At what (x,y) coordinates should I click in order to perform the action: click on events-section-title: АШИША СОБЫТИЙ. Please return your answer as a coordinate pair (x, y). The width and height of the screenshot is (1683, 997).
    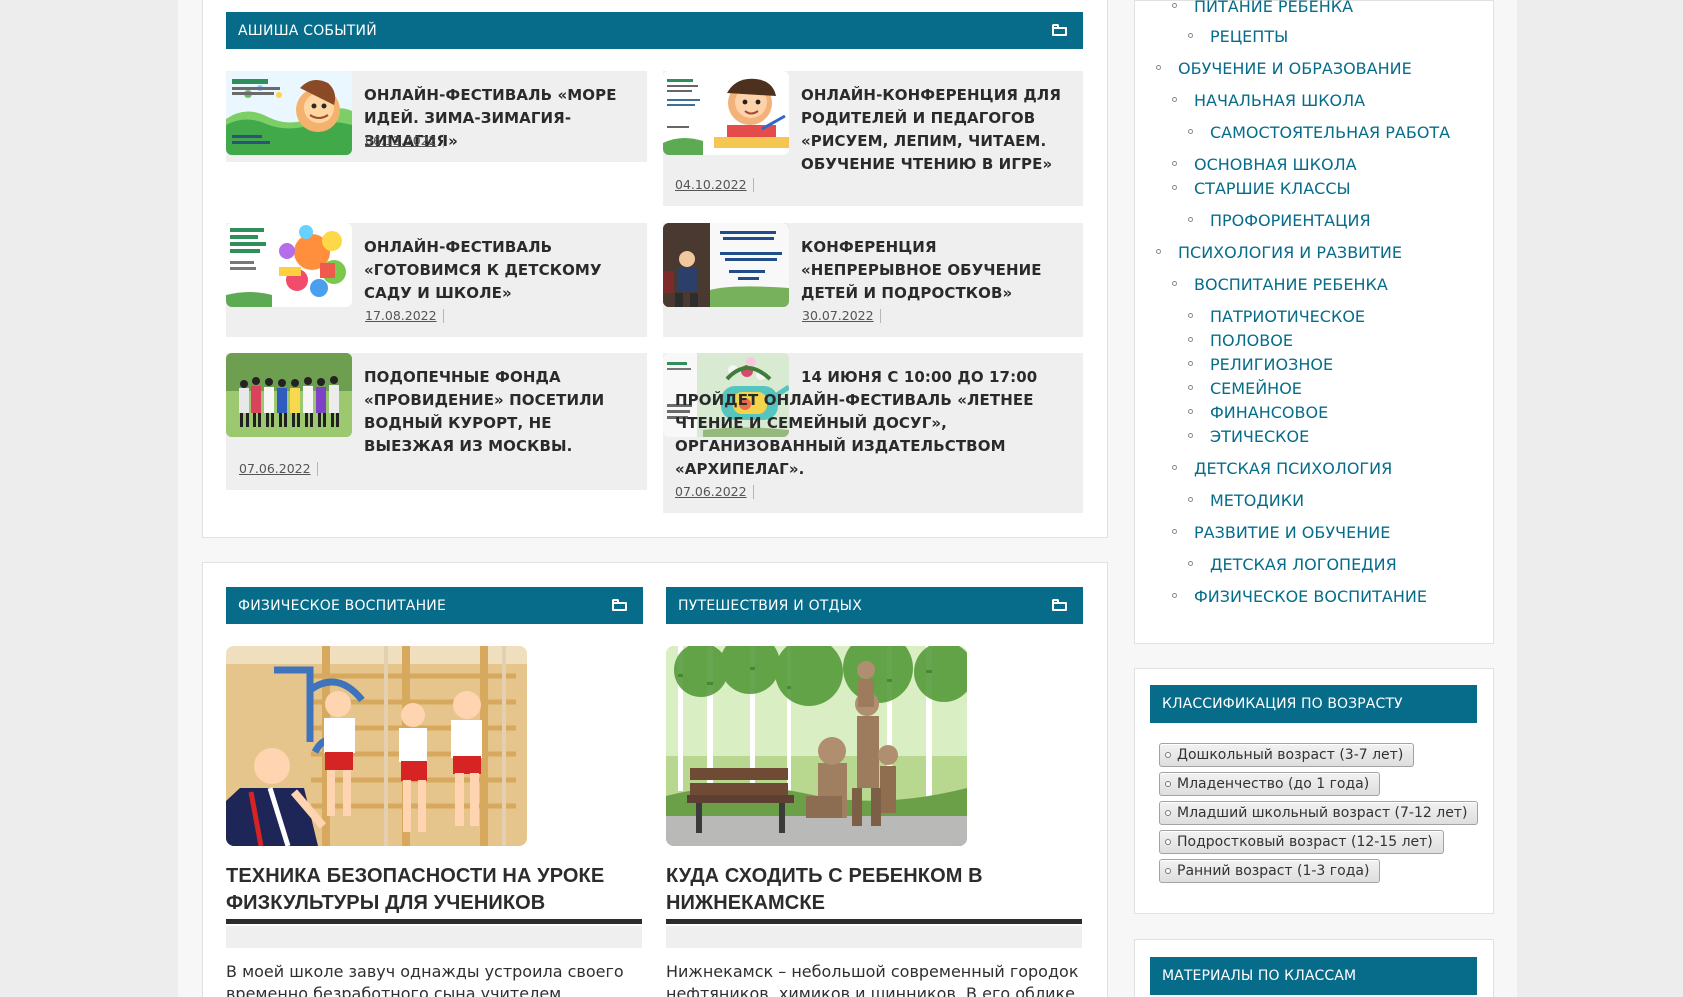
    Looking at the image, I should click on (307, 30).